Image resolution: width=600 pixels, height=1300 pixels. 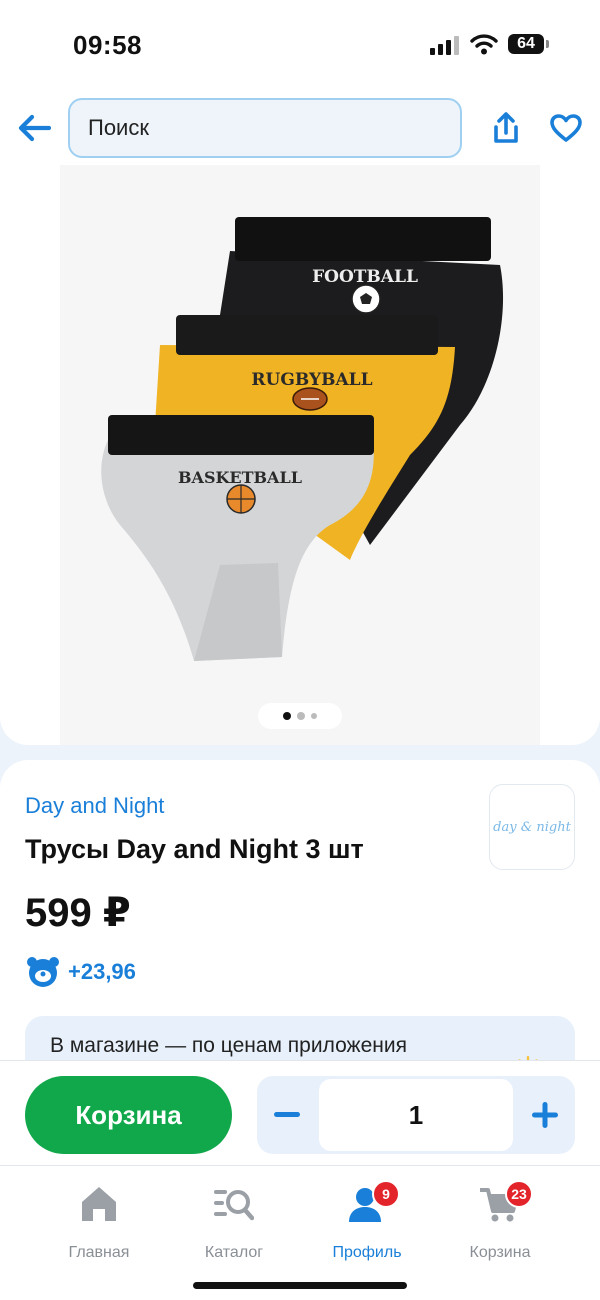 I want to click on tab-label-cart: Корзина, so click(x=500, y=1252).